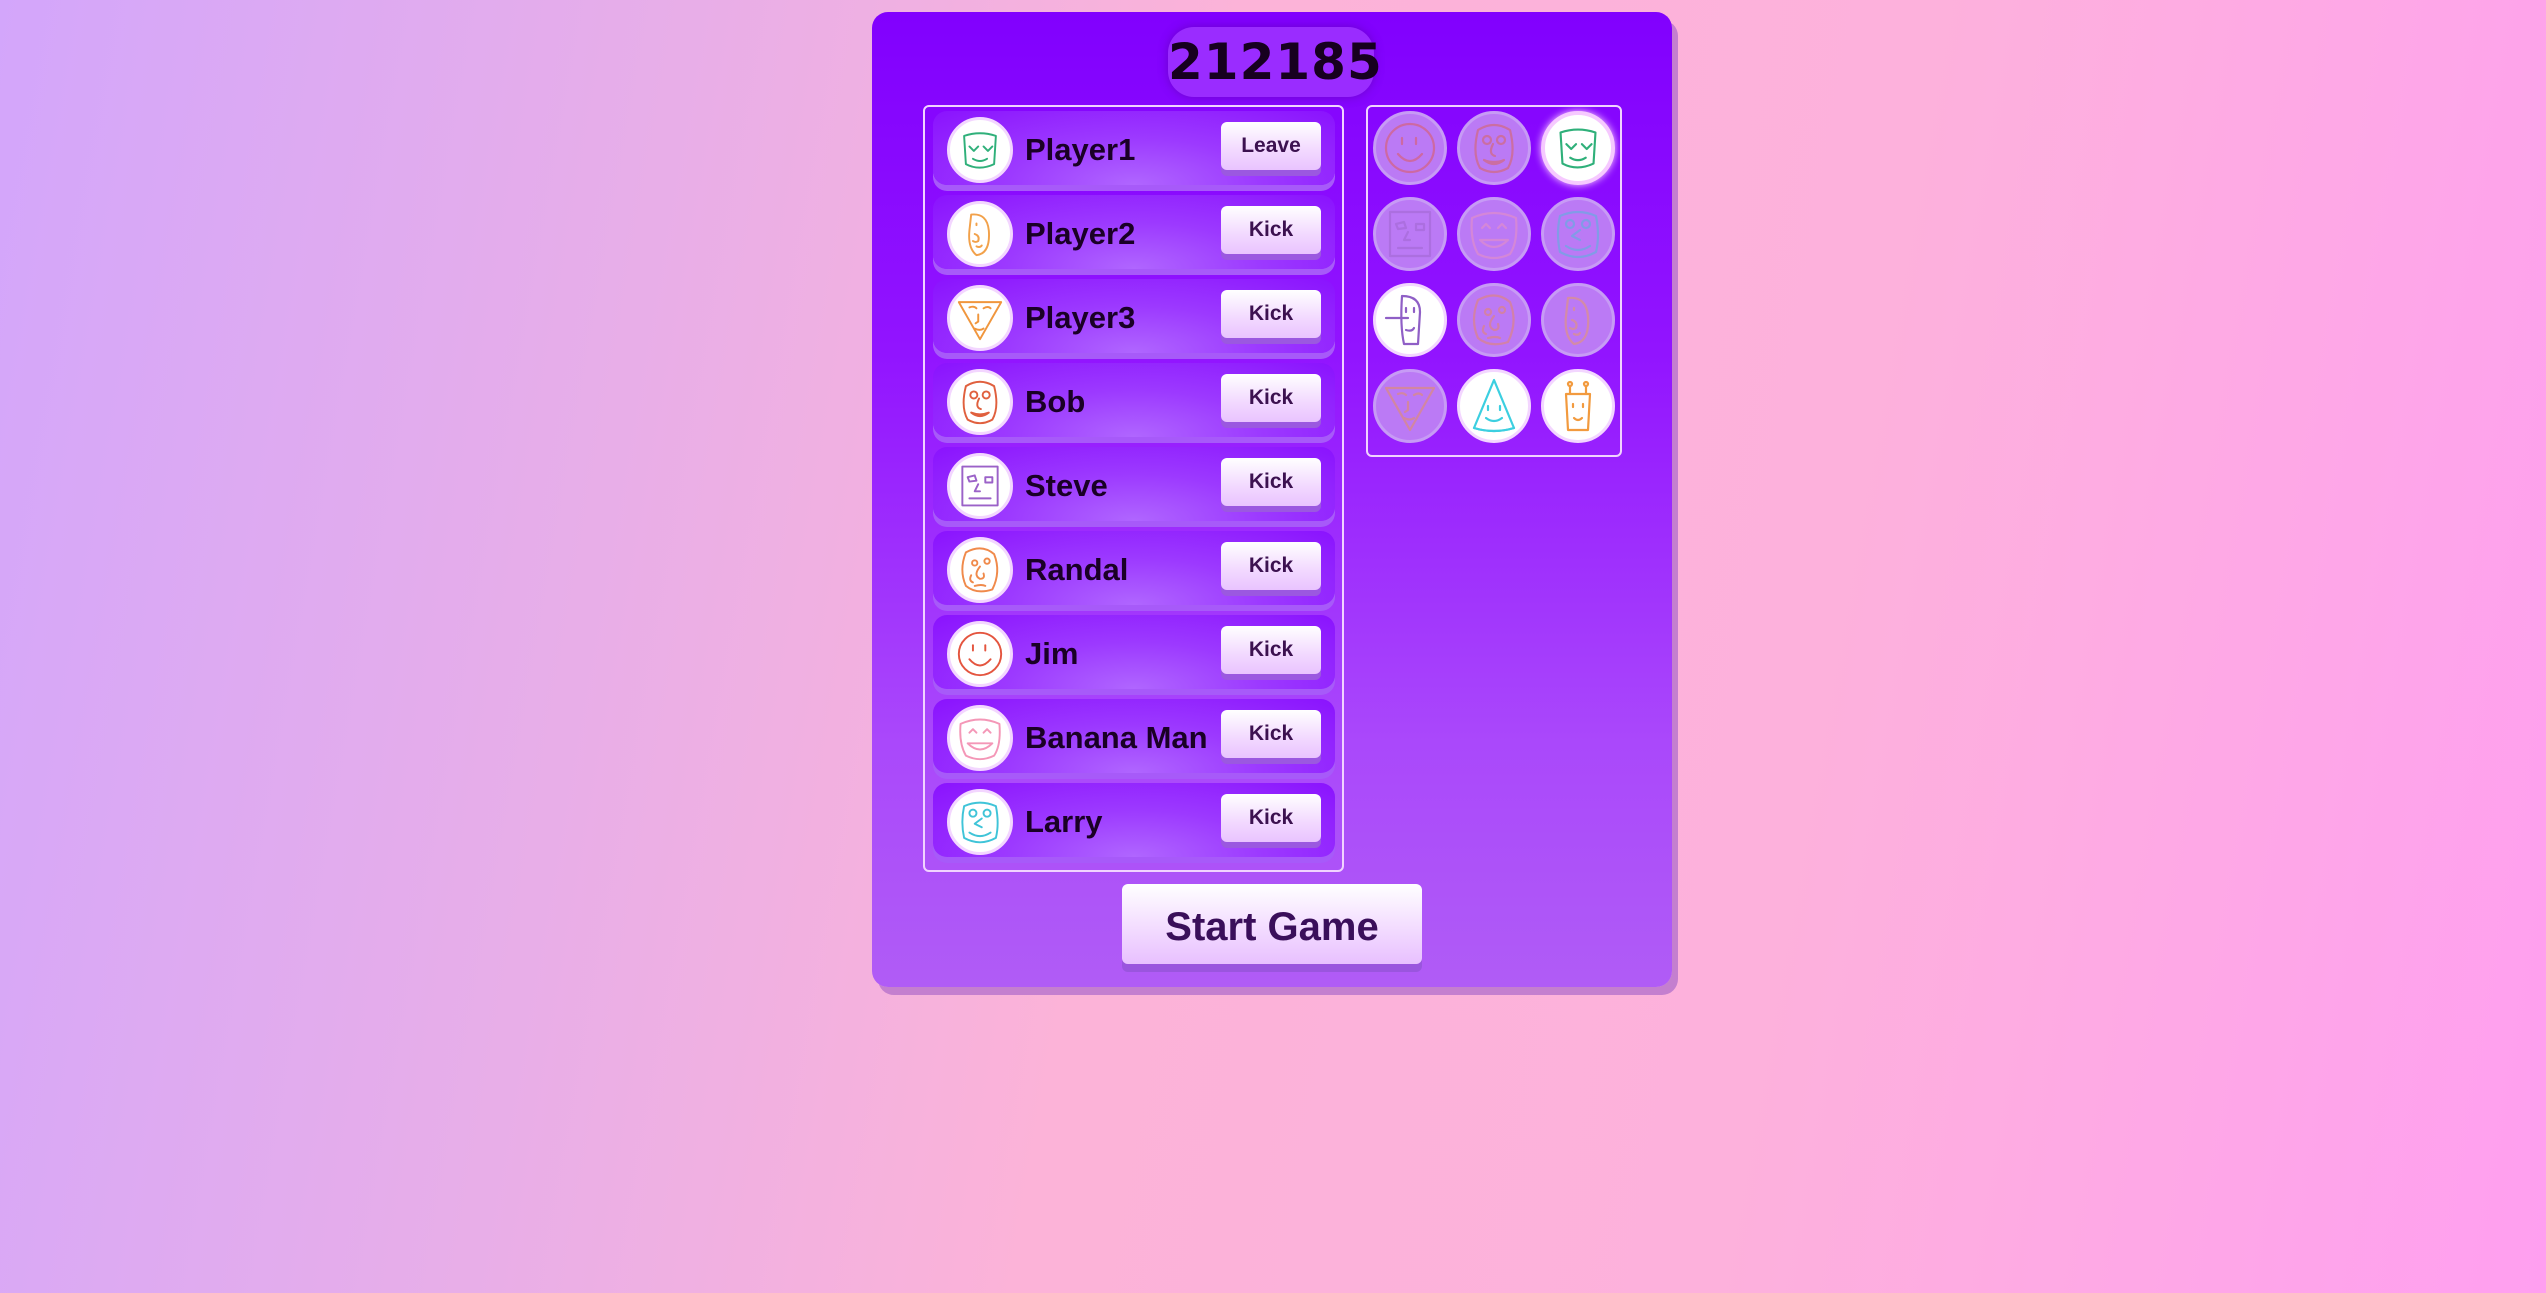 Image resolution: width=2546 pixels, height=1293 pixels. What do you see at coordinates (1080, 149) in the screenshot?
I see `player-name: Player1` at bounding box center [1080, 149].